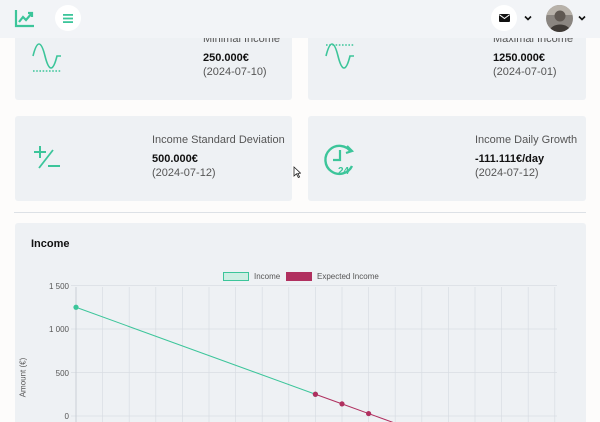 This screenshot has height=422, width=600. Describe the element at coordinates (519, 58) in the screenshot. I see `card-value: 1250.000€` at that location.